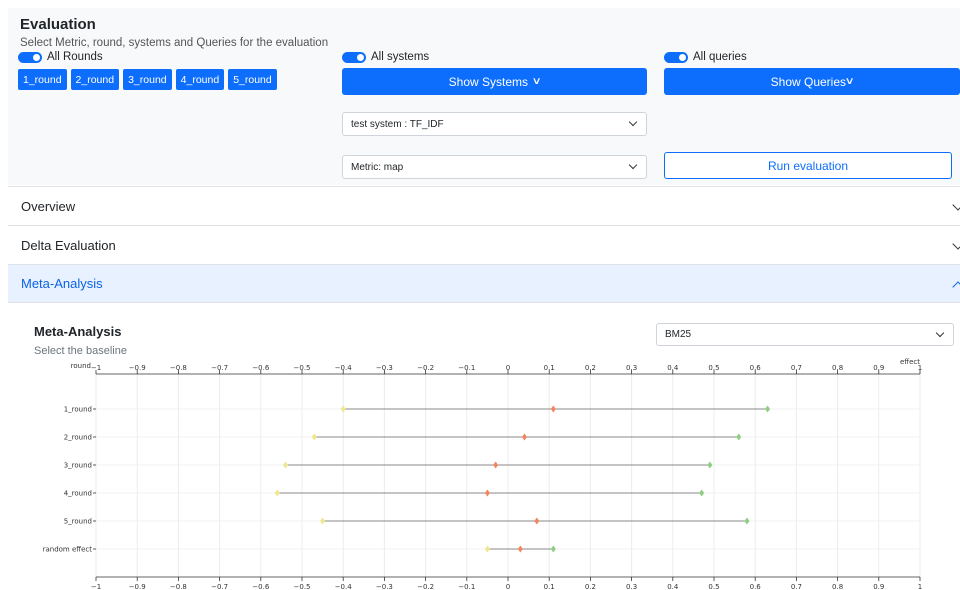  I want to click on x-tick-label-top: 0.2, so click(590, 368).